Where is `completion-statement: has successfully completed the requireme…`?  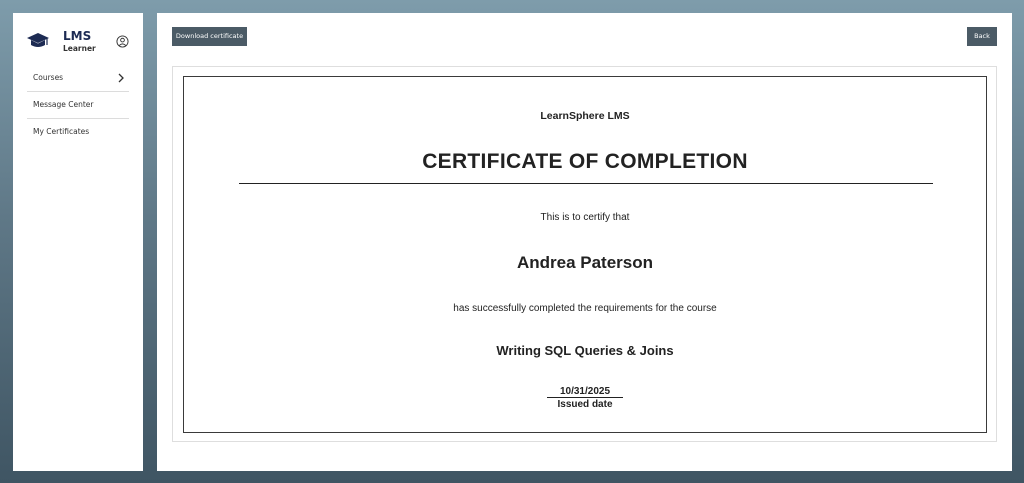 completion-statement: has successfully completed the requireme… is located at coordinates (585, 308).